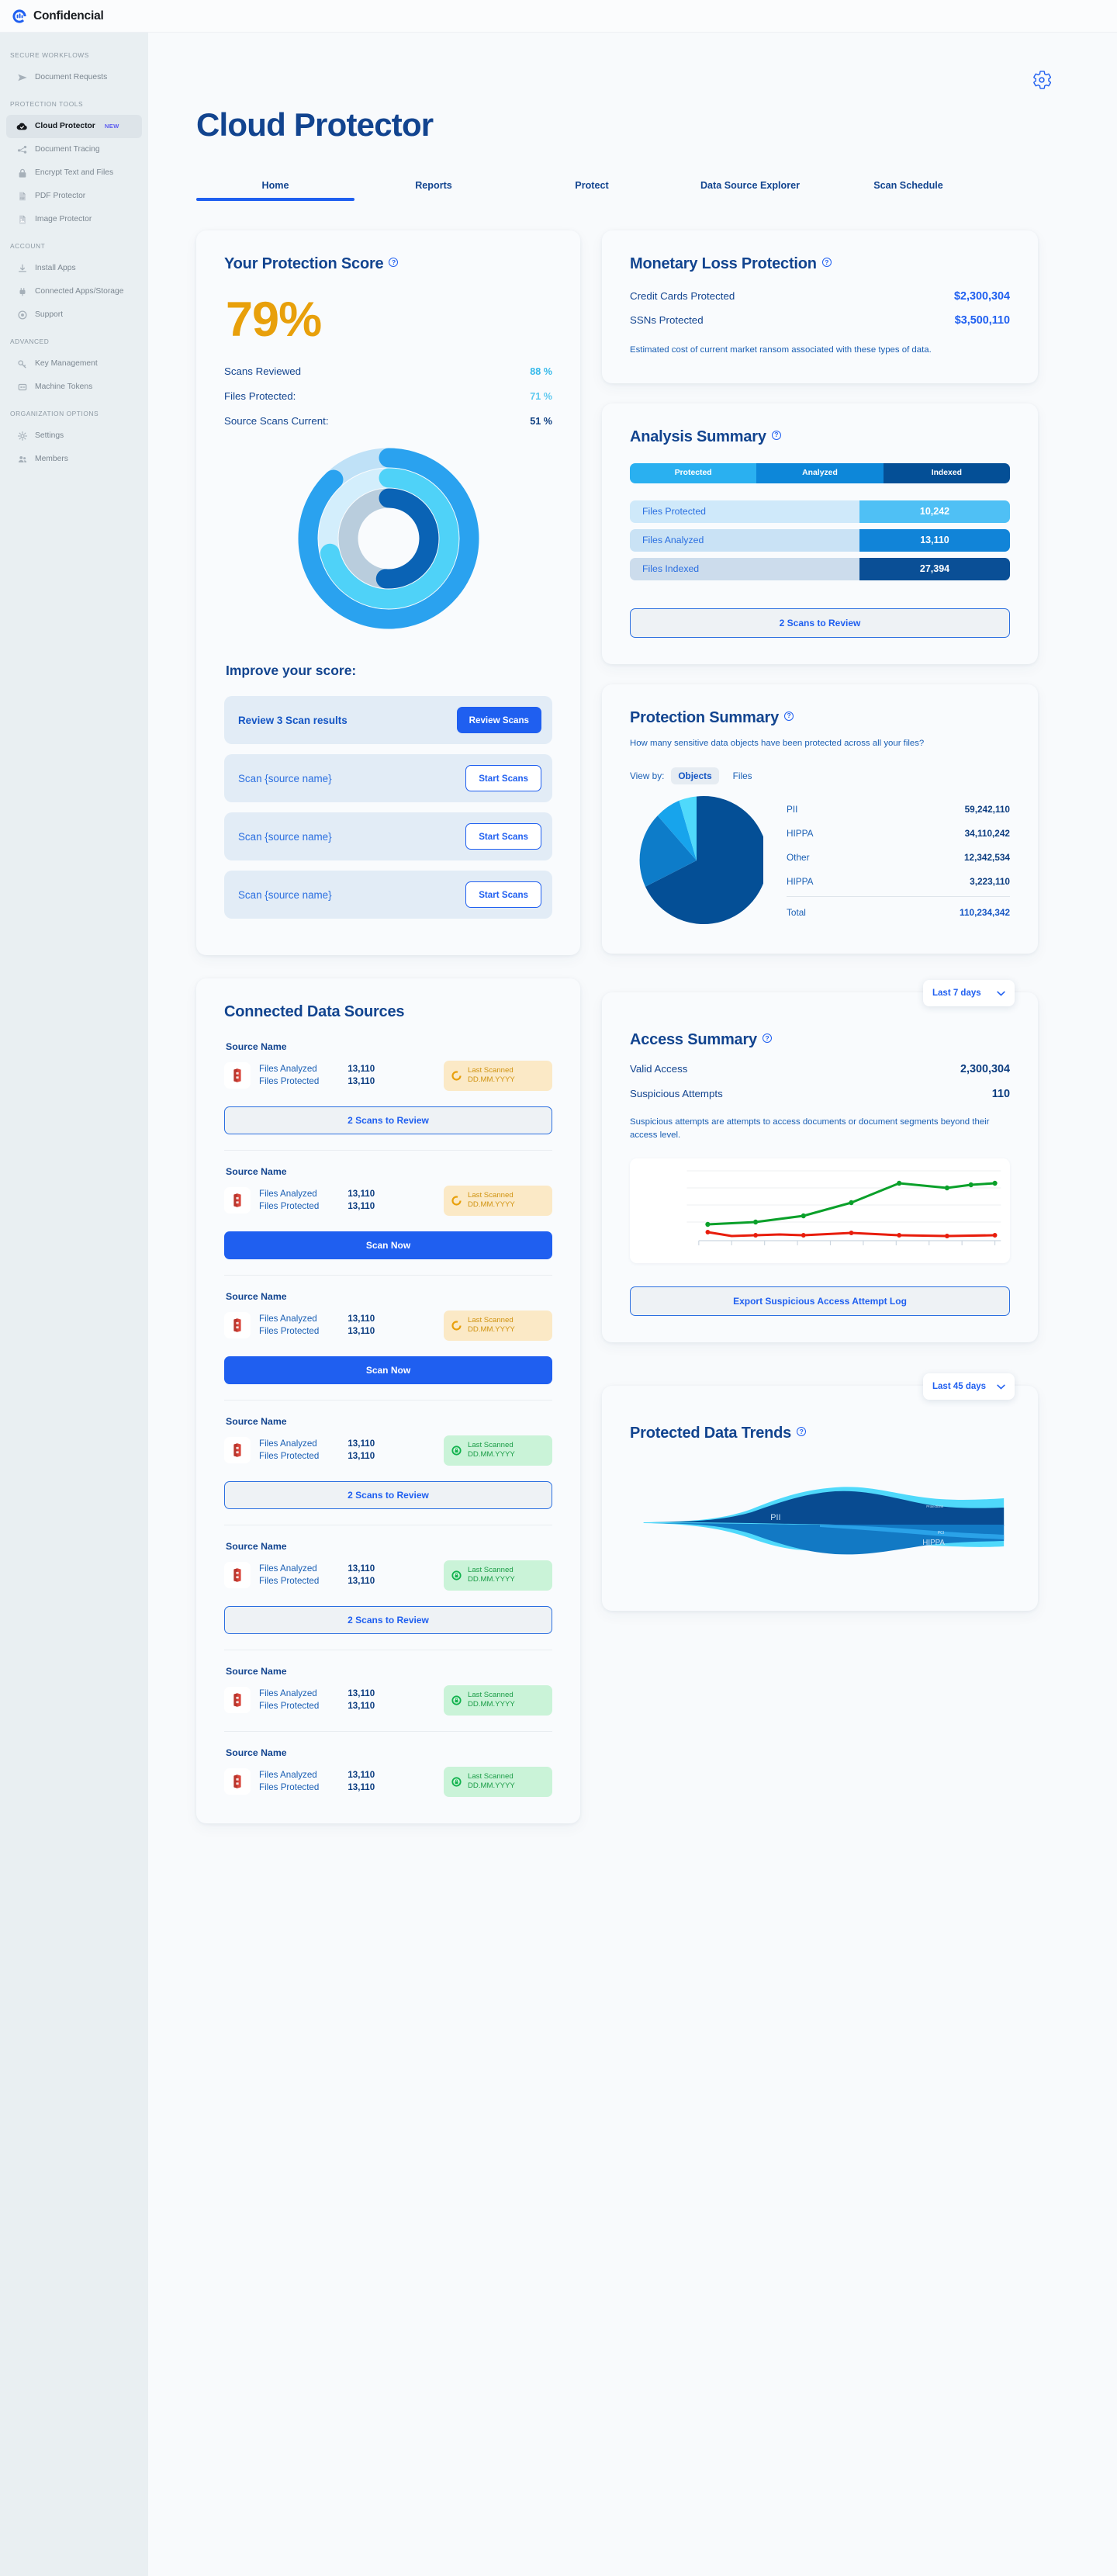  What do you see at coordinates (434, 190) in the screenshot?
I see `tab-reports: Reports` at bounding box center [434, 190].